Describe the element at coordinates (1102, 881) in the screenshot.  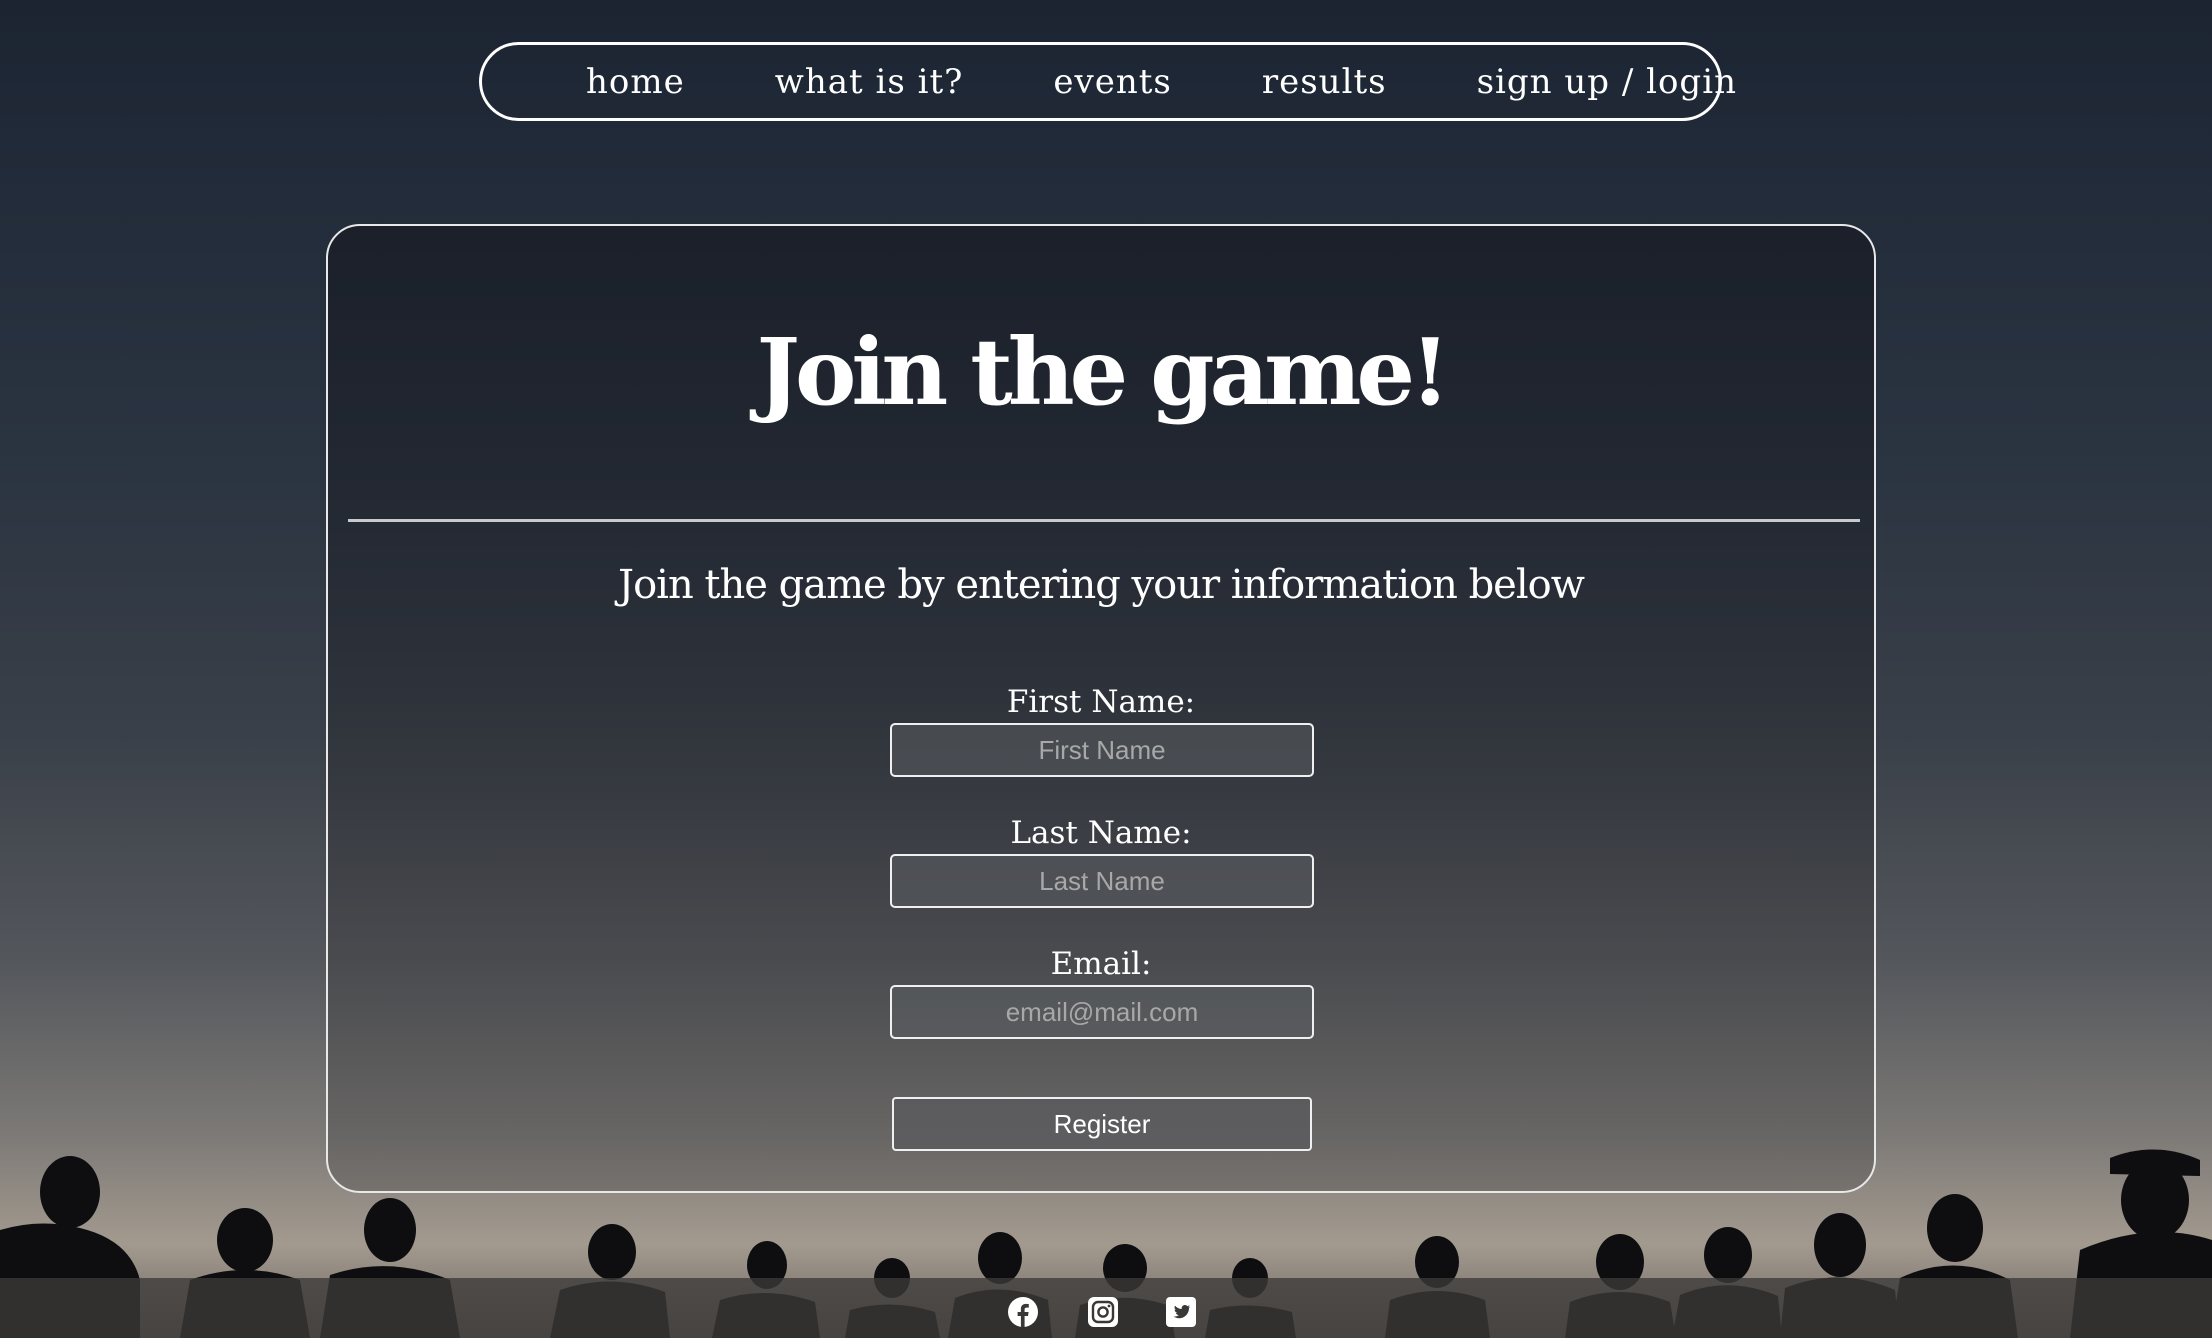
I see `last-name-input` at that location.